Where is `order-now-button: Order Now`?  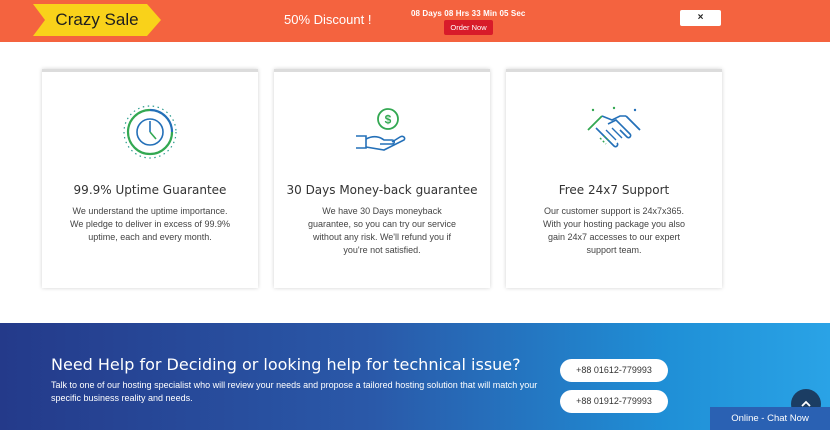 order-now-button: Order Now is located at coordinates (468, 27).